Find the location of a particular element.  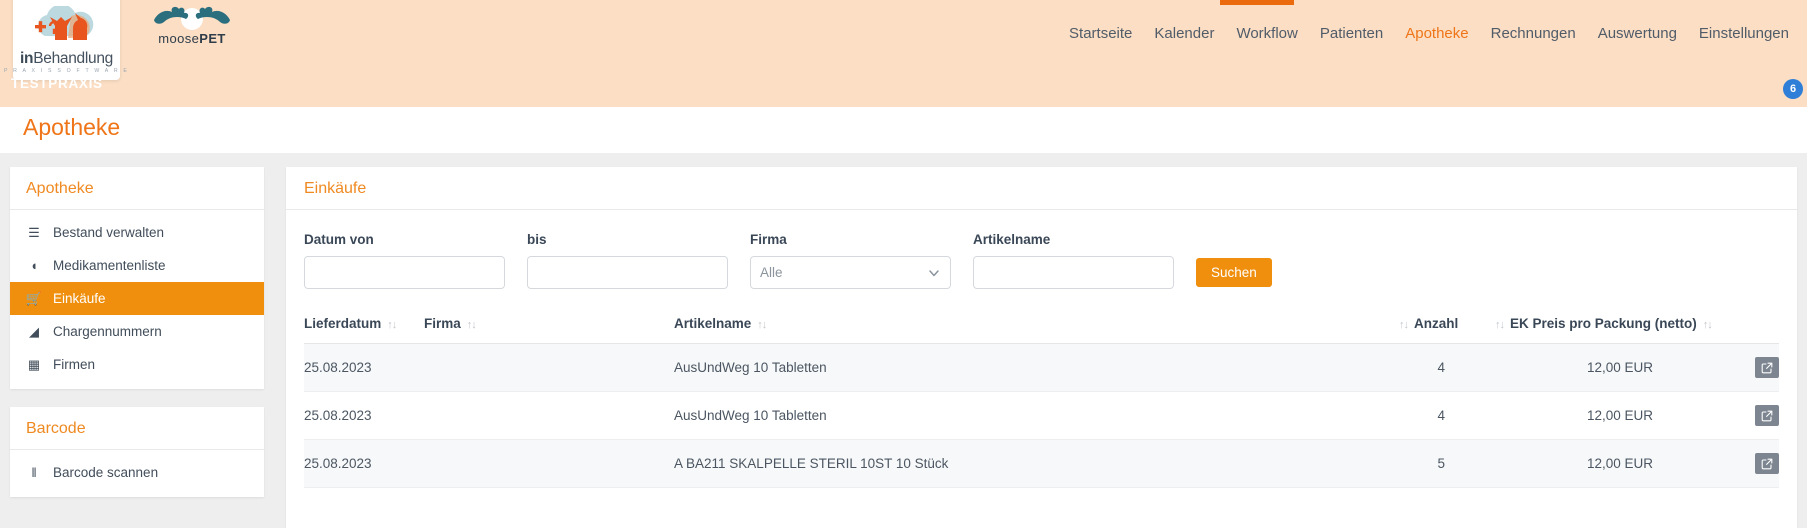

column-header-label: Artikelname is located at coordinates (713, 323).